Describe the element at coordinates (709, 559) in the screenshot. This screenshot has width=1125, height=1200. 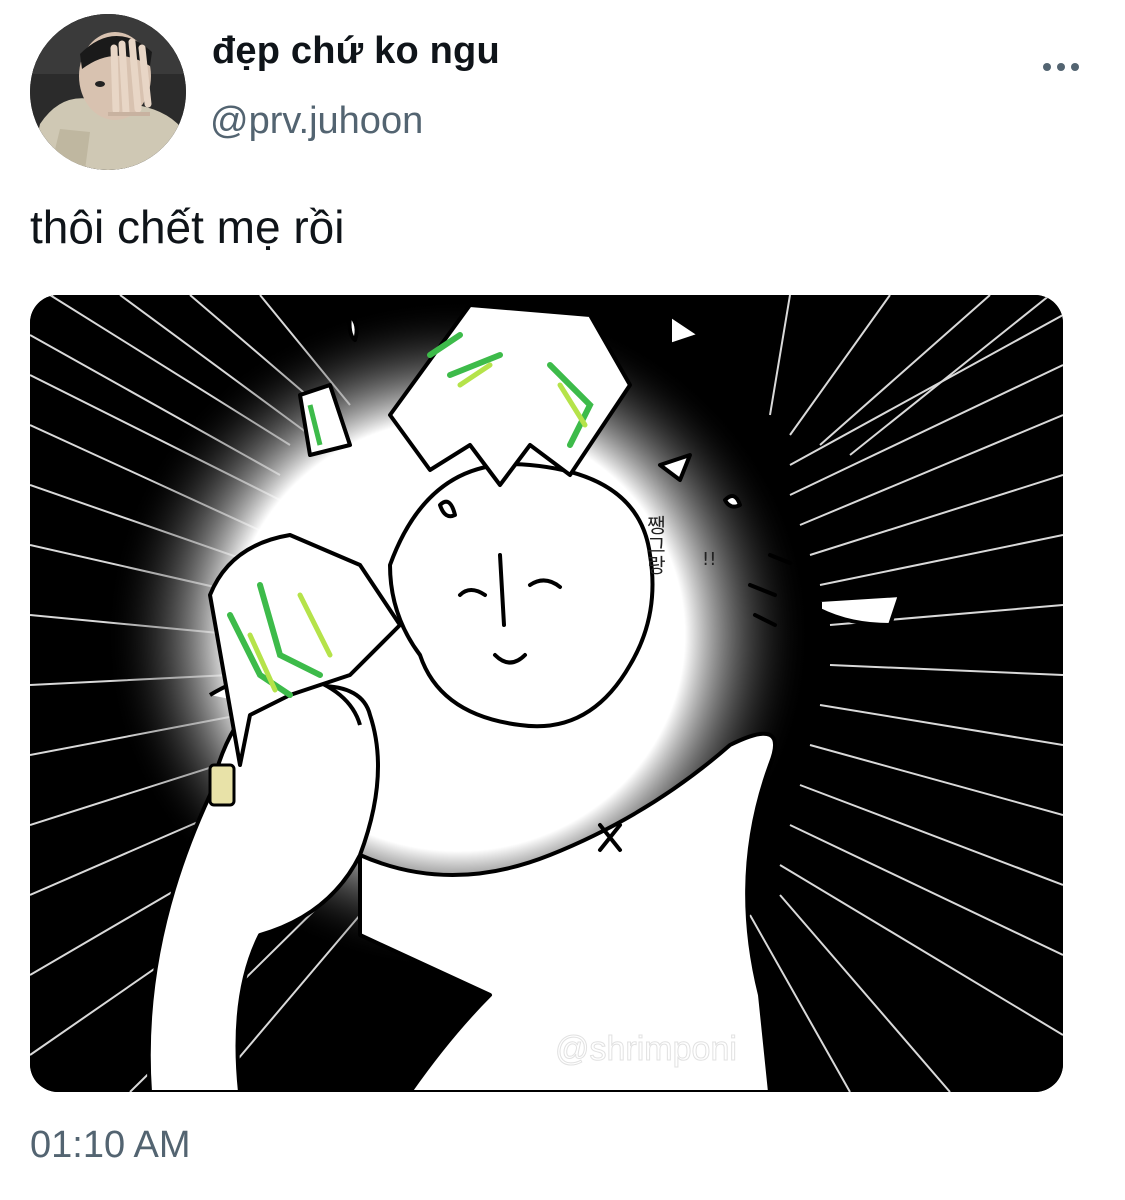
I see `exclamation-text: !!` at that location.